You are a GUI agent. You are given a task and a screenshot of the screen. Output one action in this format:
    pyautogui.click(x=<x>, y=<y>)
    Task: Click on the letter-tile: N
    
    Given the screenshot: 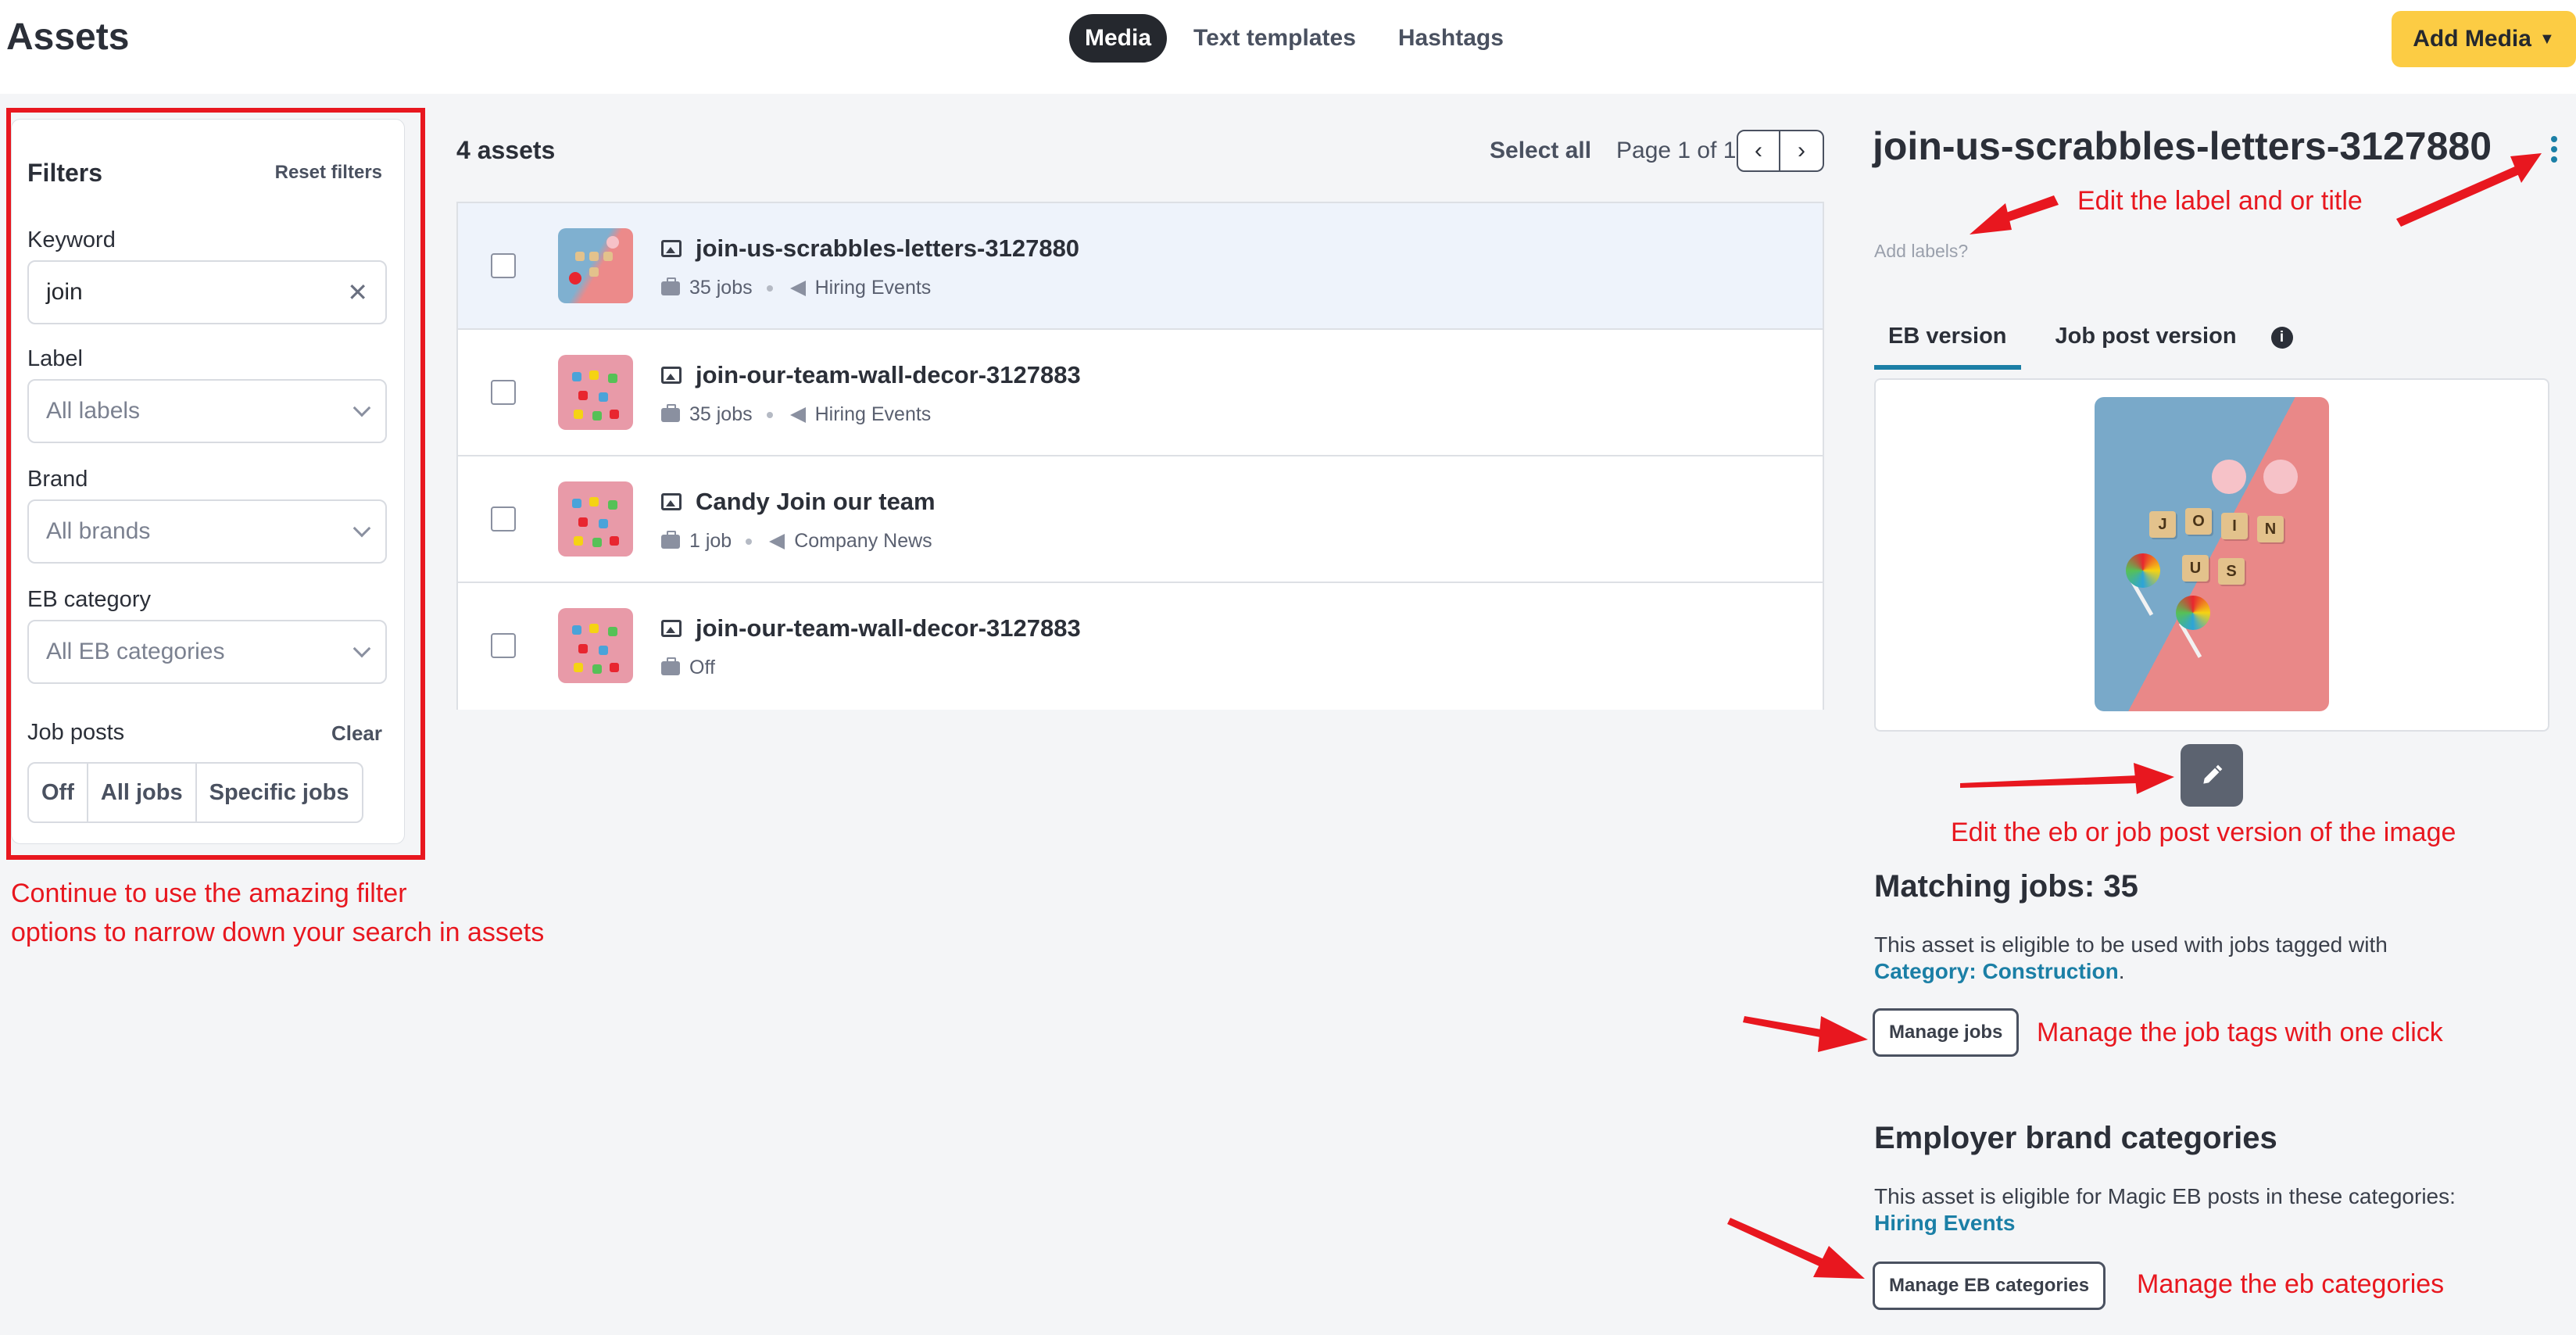 What is the action you would take?
    pyautogui.click(x=2270, y=529)
    